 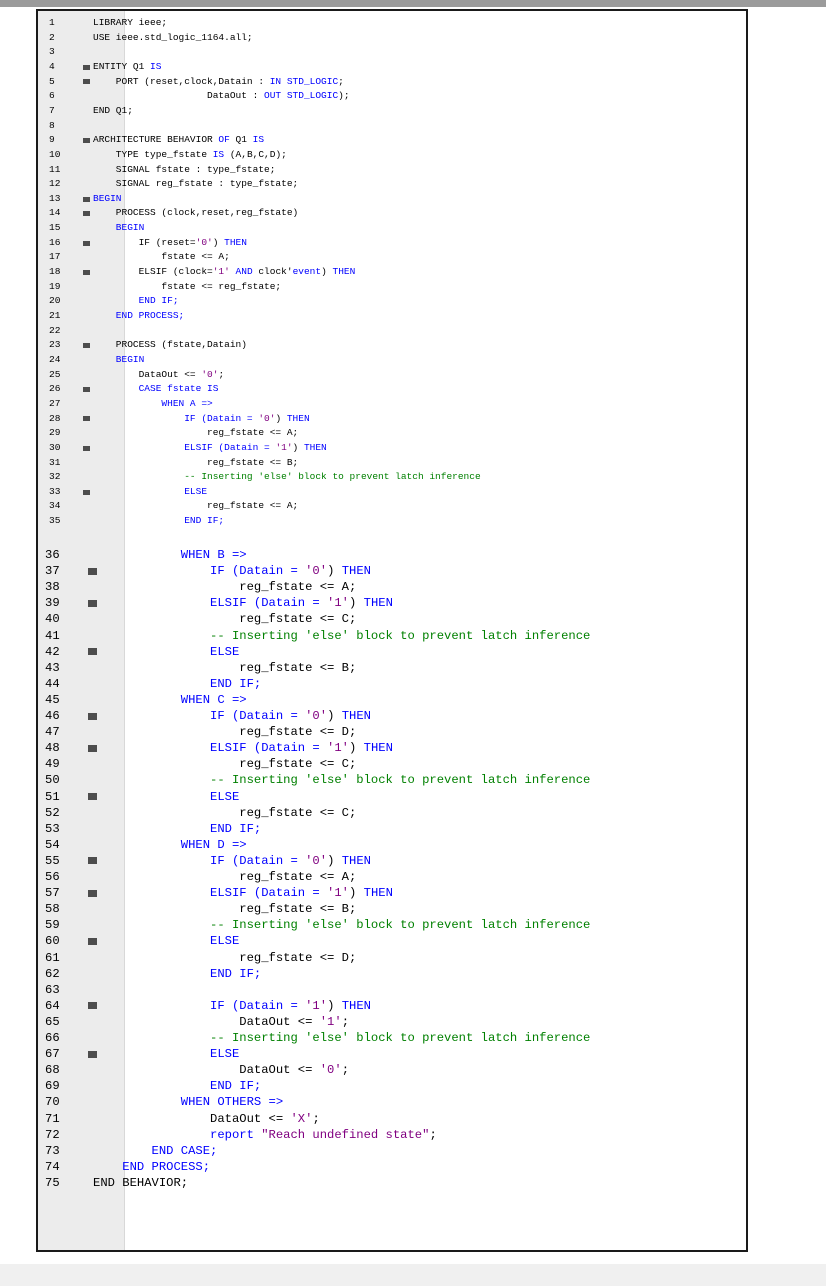 I want to click on code-line: 57 ELSIF (Datain = '1') THEN, so click(x=392, y=893).